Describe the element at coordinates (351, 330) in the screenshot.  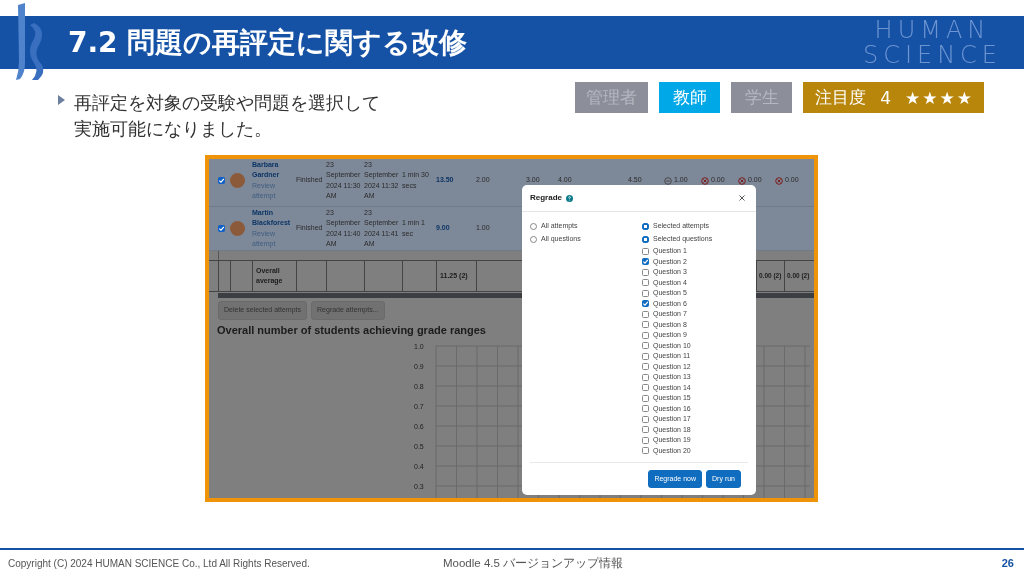
I see `section-heading: Overall number of students achieving grade ranges` at that location.